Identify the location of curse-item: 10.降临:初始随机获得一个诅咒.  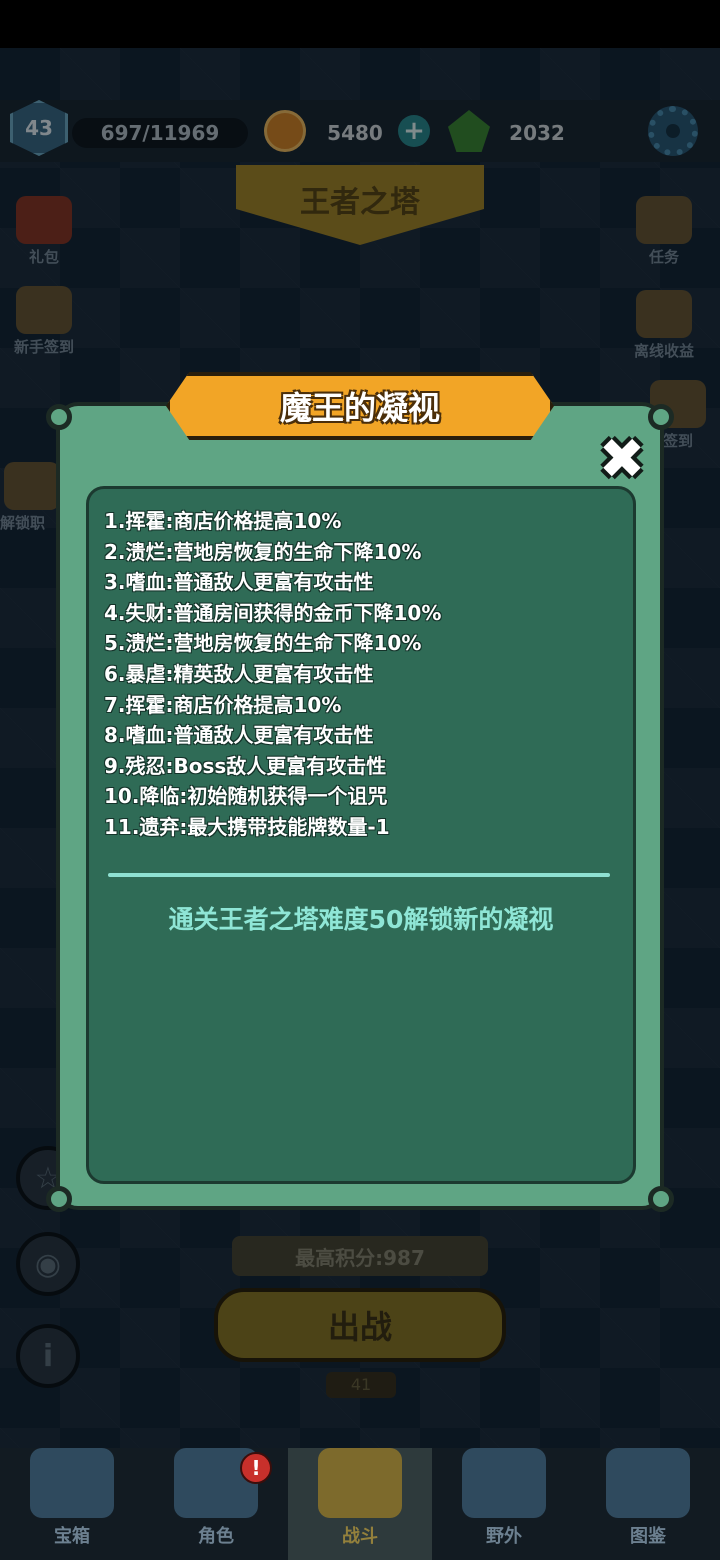
(246, 796).